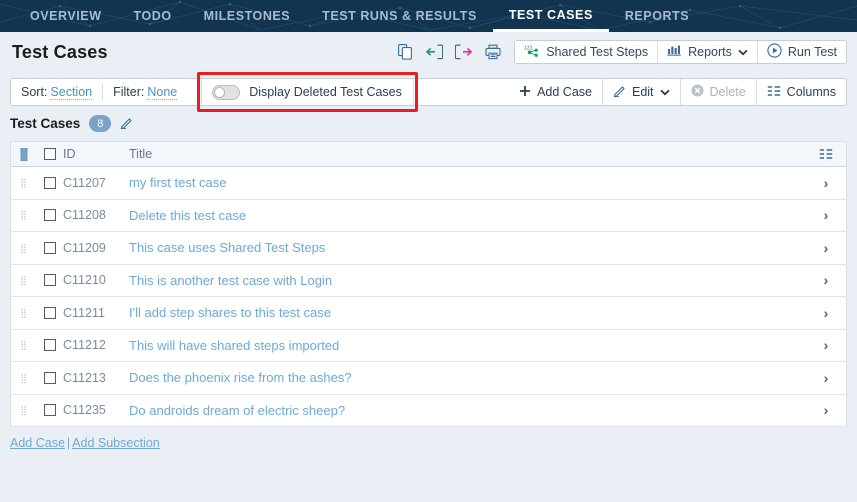  I want to click on footer-add-subsection-link: Add Subsection, so click(116, 443).